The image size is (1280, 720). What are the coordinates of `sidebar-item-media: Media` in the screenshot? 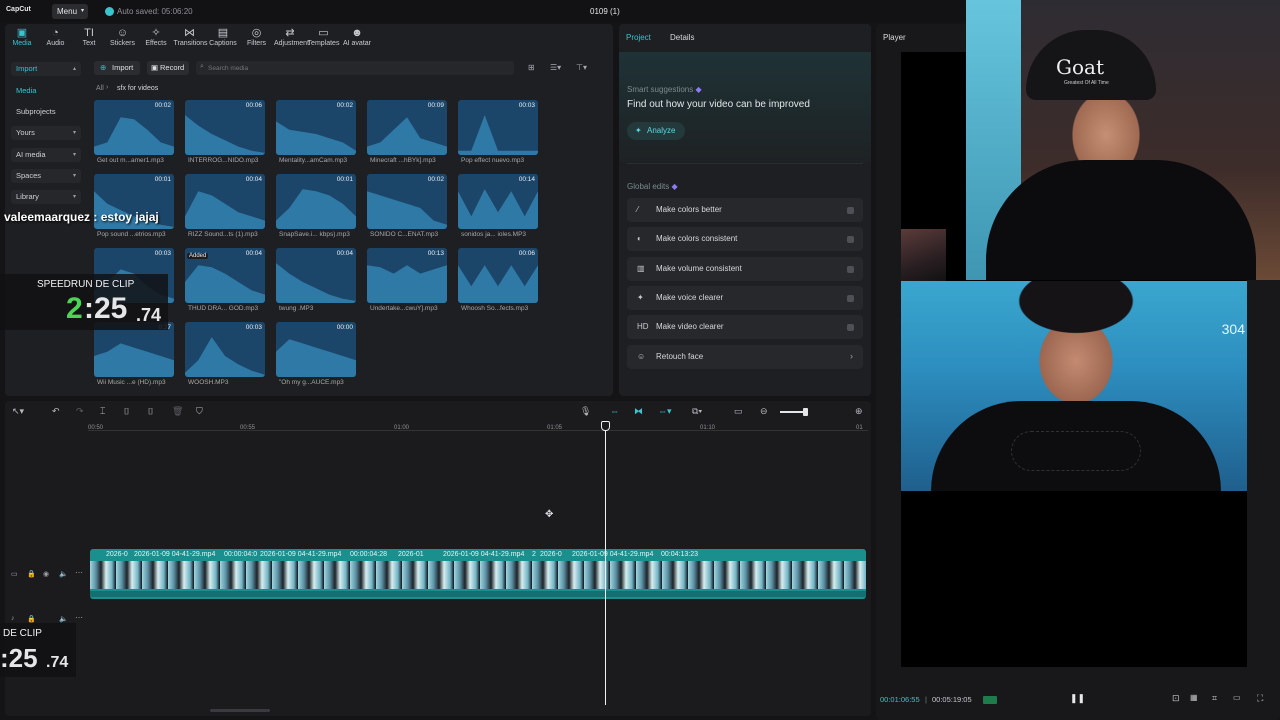 It's located at (46, 91).